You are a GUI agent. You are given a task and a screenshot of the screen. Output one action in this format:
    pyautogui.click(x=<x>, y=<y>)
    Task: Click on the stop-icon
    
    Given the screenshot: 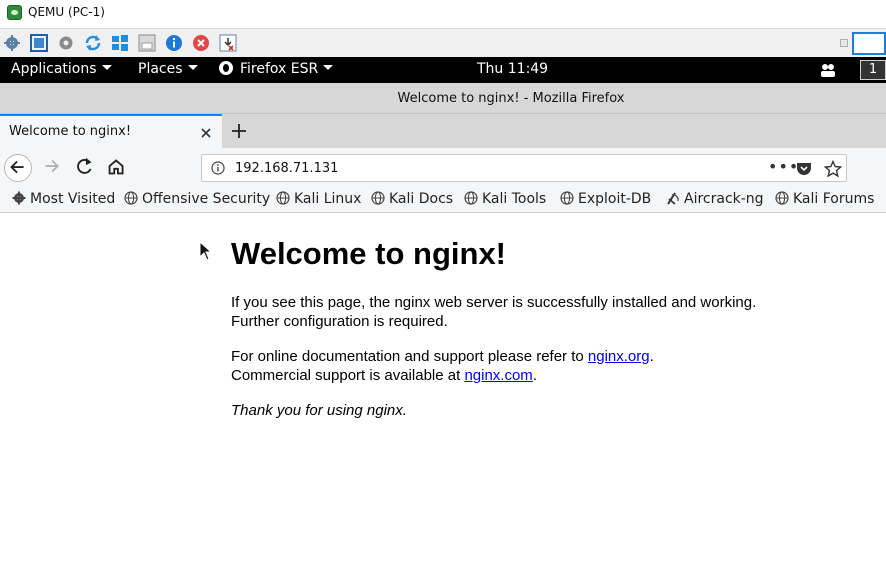 What is the action you would take?
    pyautogui.click(x=201, y=43)
    